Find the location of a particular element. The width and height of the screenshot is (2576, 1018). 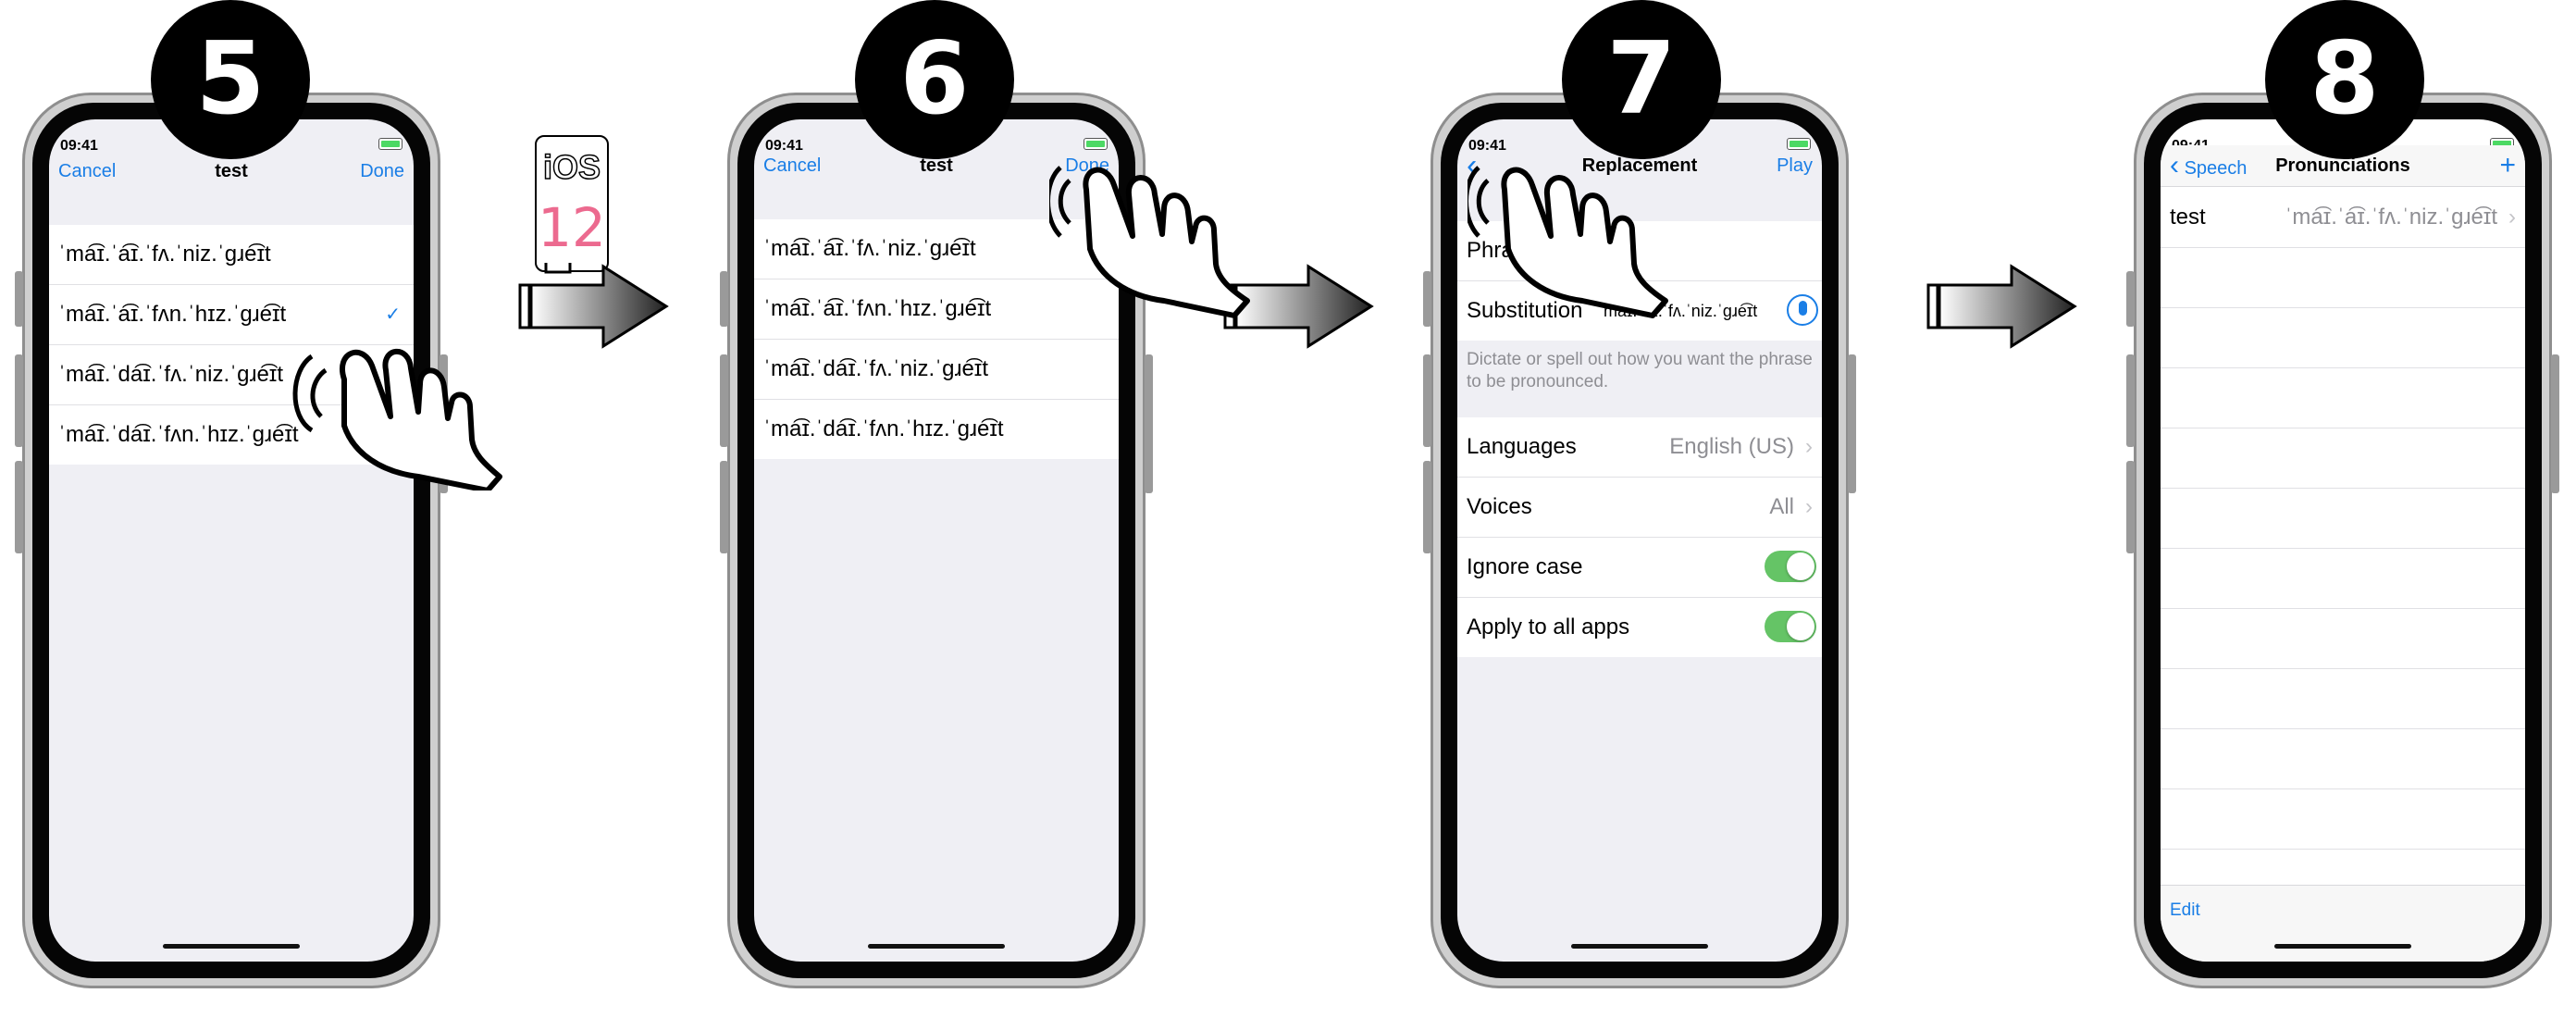

apply-all-apps-toggle is located at coordinates (1790, 626).